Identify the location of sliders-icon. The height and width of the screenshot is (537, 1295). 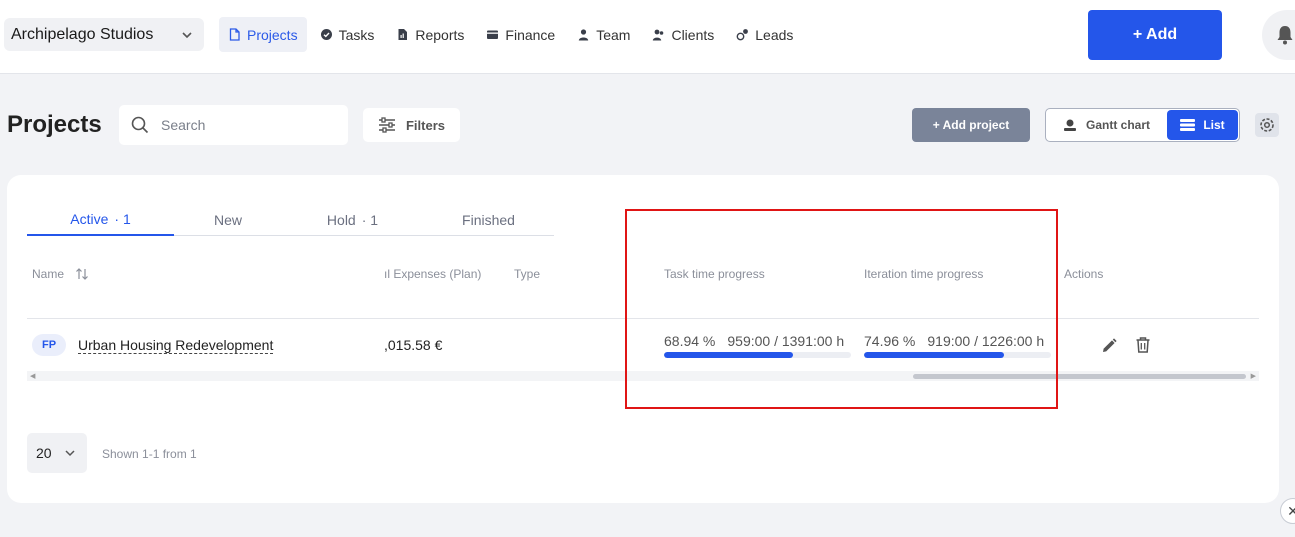
(386, 125).